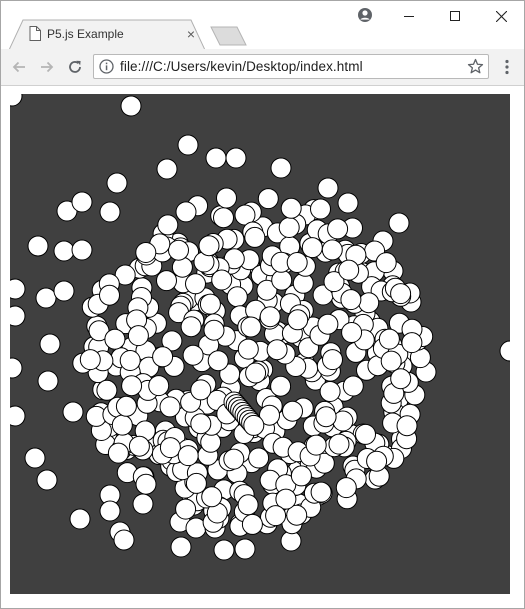 The width and height of the screenshot is (525, 609). I want to click on close-window-button, so click(501, 16).